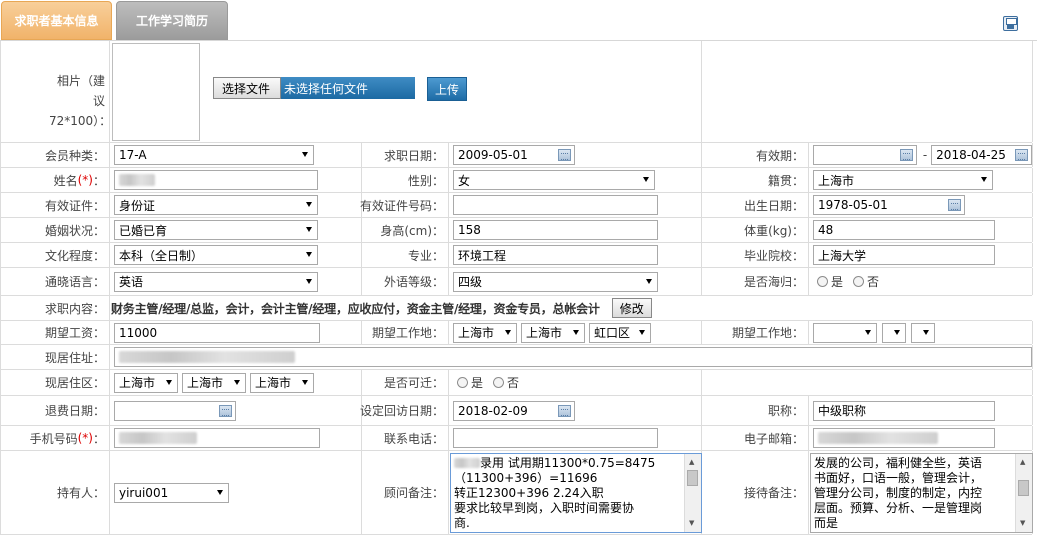  I want to click on row-marital: 婚姻状况： 已婚已育 身高(cm)： 158 体重(kg)： 48, so click(516, 230).